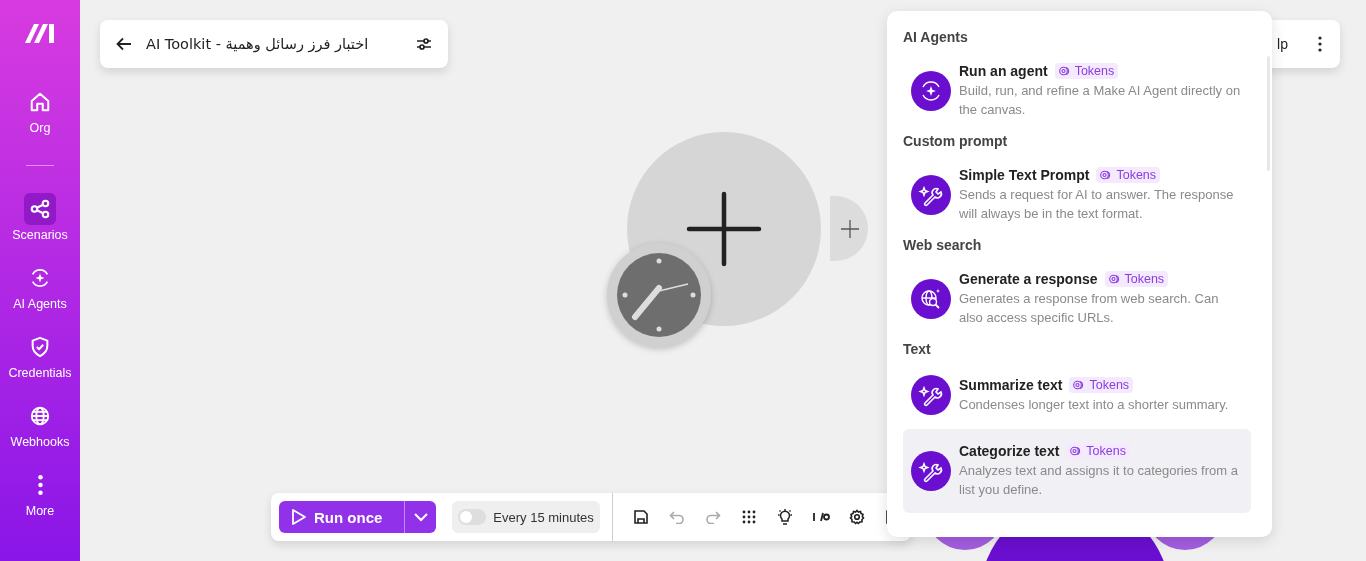  What do you see at coordinates (40, 33) in the screenshot?
I see `logo-icon` at bounding box center [40, 33].